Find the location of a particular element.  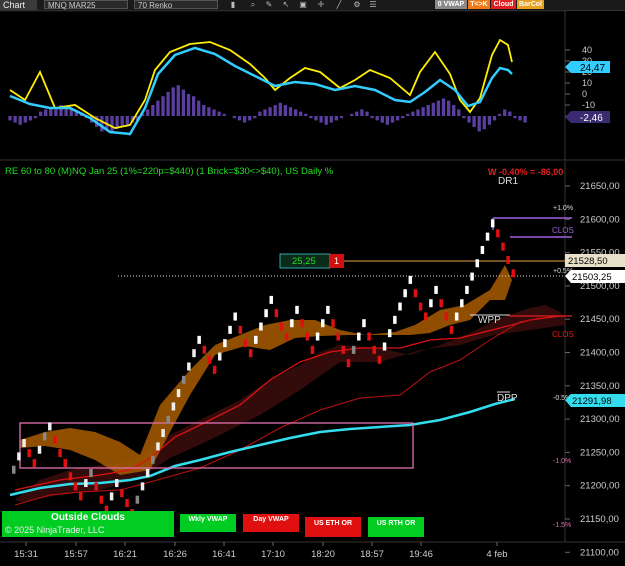

outside-clouds-button: Outside Clouds © 2025 NinjaTrader, LLC is located at coordinates (88, 524).